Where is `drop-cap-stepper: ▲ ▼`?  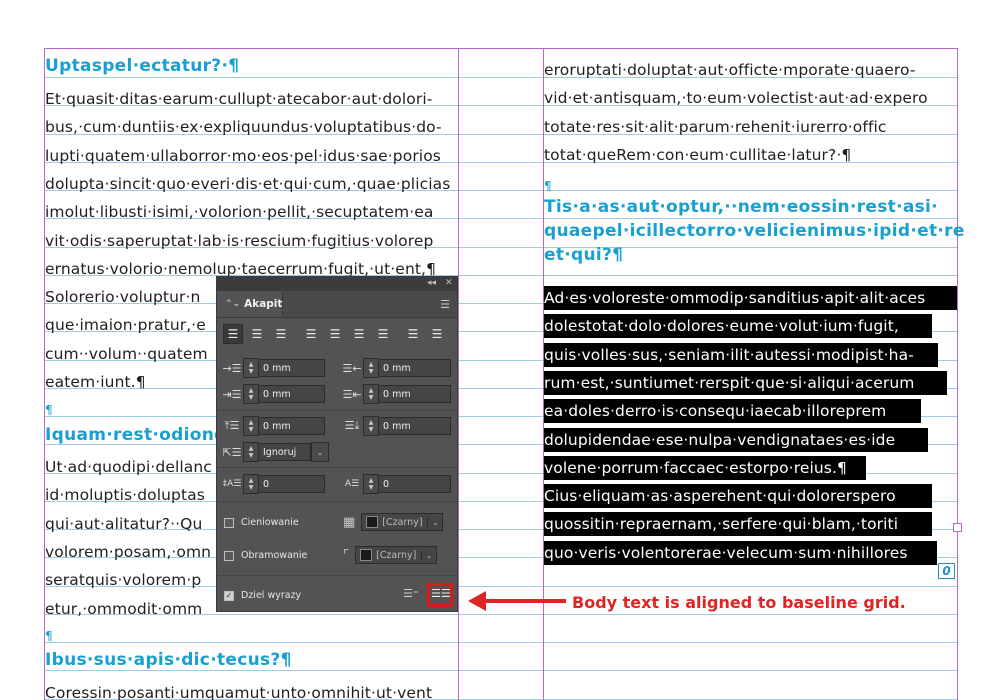
drop-cap-stepper: ▲ ▼ is located at coordinates (251, 452).